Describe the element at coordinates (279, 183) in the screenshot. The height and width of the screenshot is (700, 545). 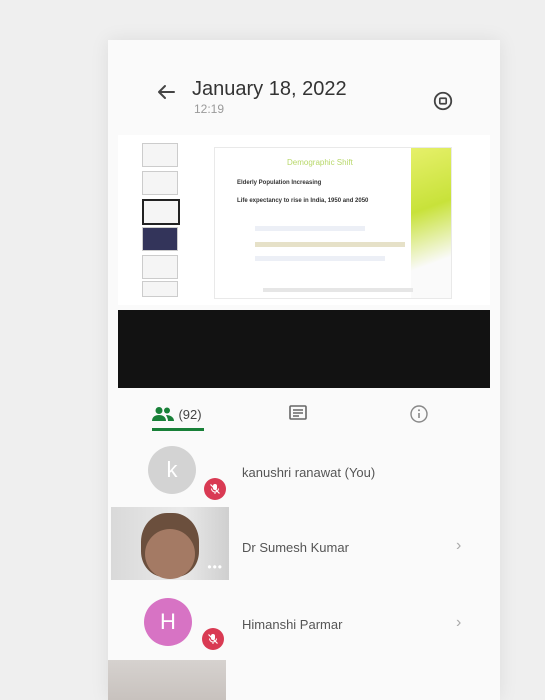
I see `slide-heading: Elderly Population Increasing` at that location.